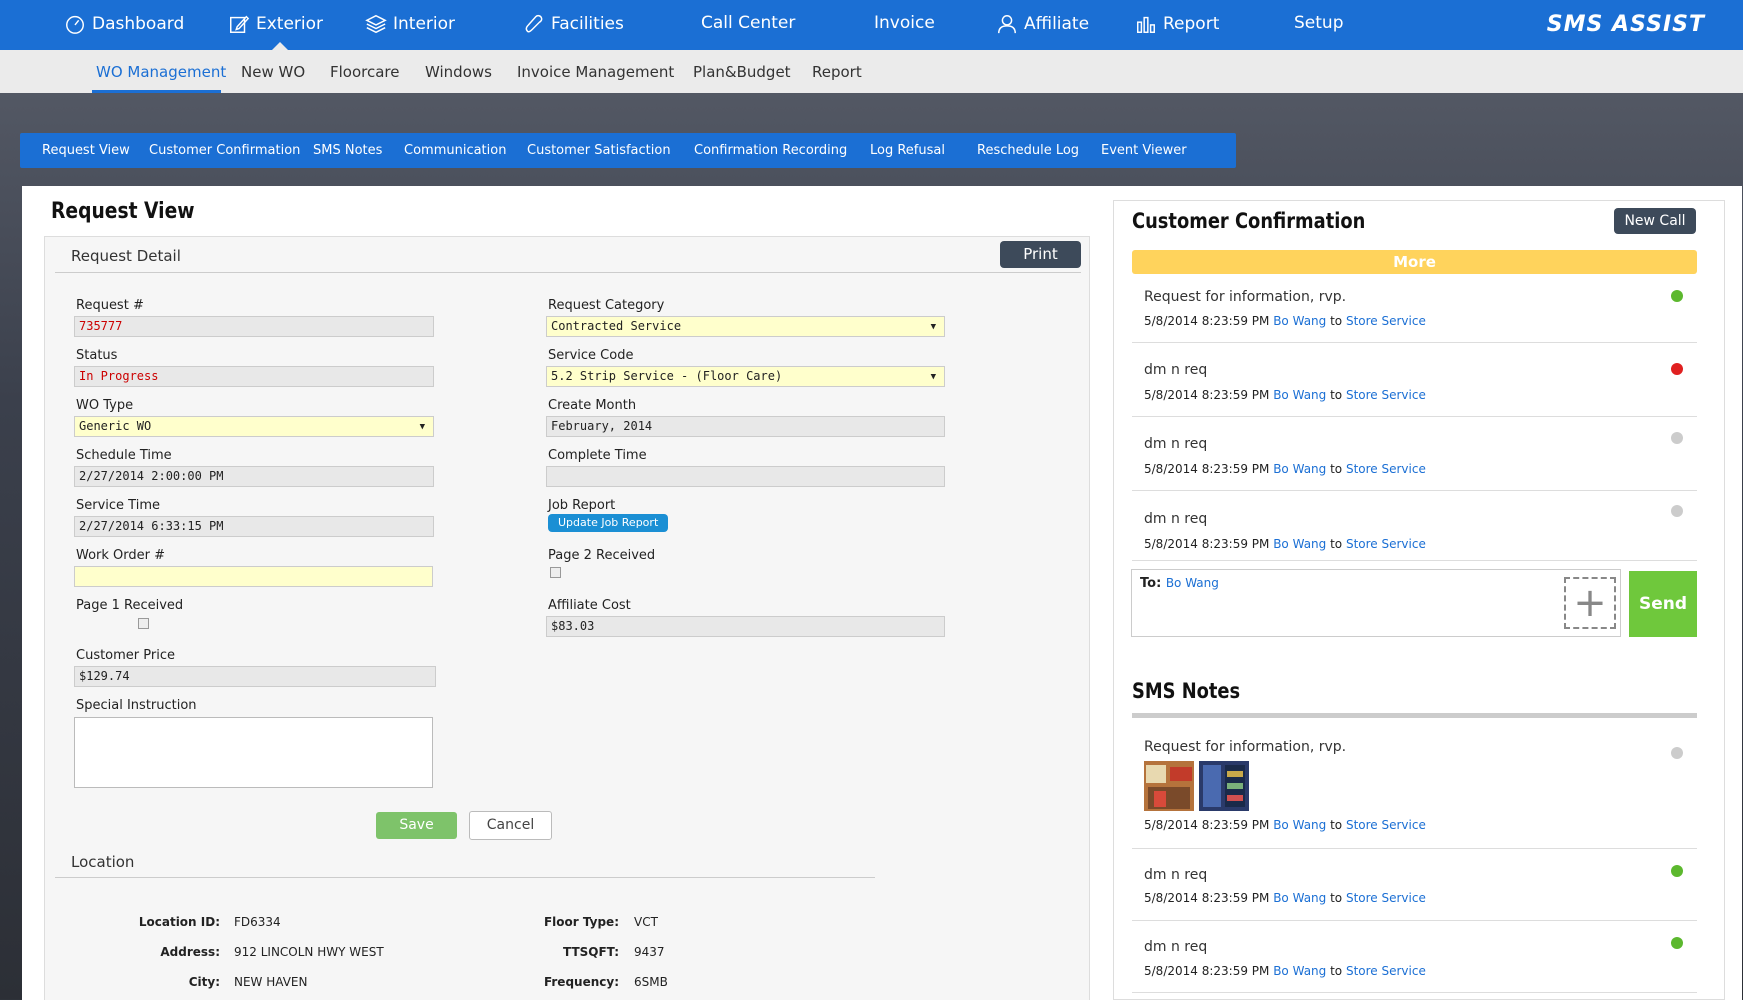 This screenshot has width=1743, height=1000. I want to click on to-row: To: Bo Wang, so click(1179, 583).